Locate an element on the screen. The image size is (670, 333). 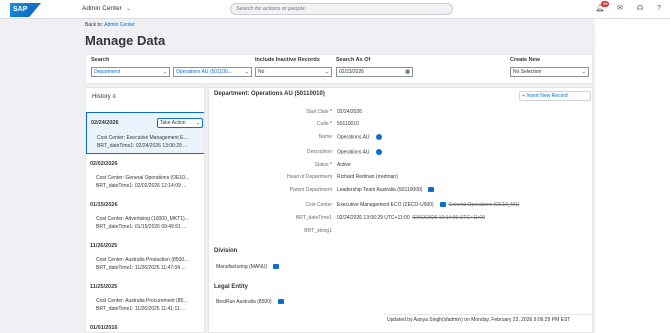
global-search is located at coordinates (341, 9).